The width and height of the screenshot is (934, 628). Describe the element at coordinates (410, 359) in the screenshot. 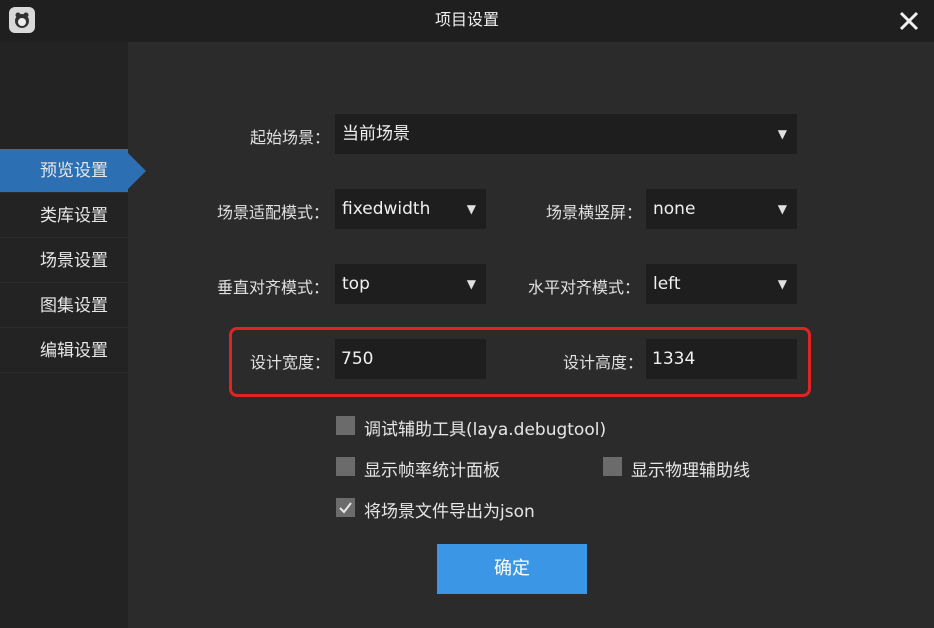

I see `design-width-input: 750` at that location.